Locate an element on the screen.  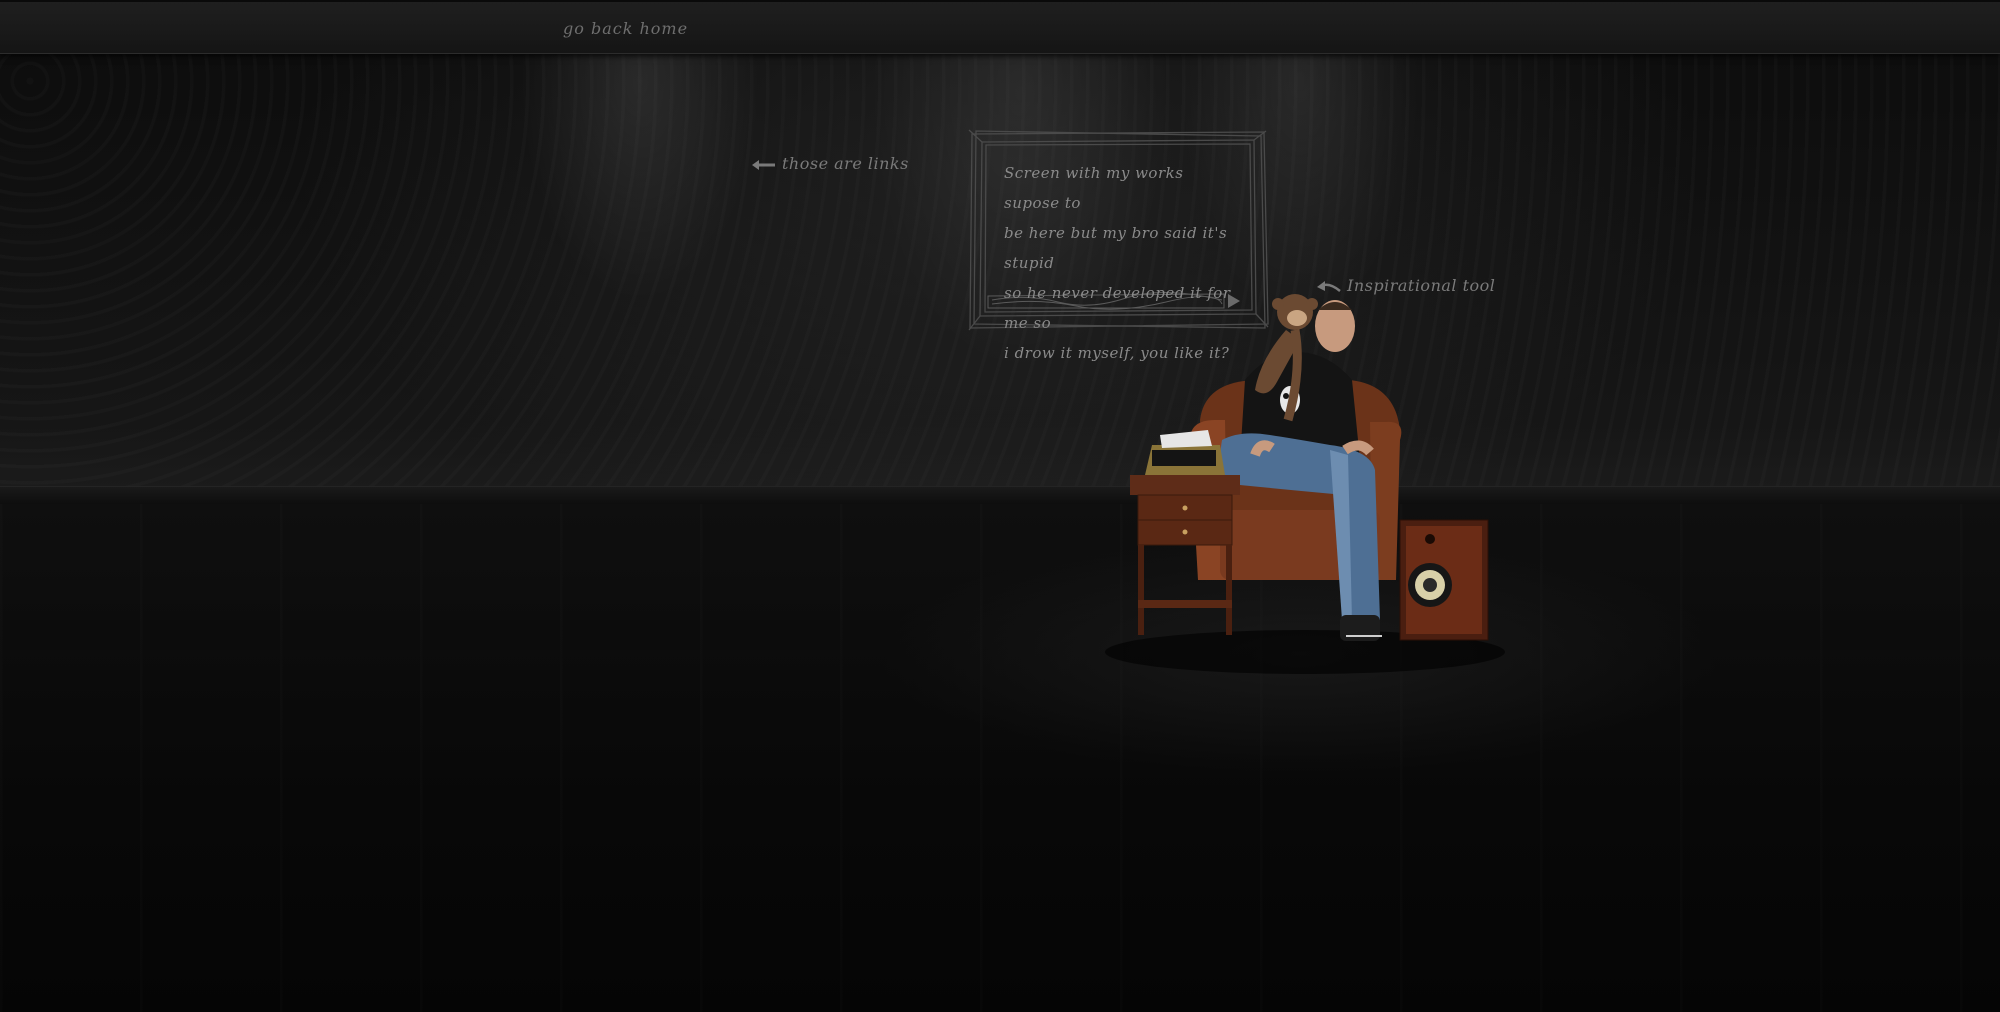
arrow-left-icon is located at coordinates (763, 164).